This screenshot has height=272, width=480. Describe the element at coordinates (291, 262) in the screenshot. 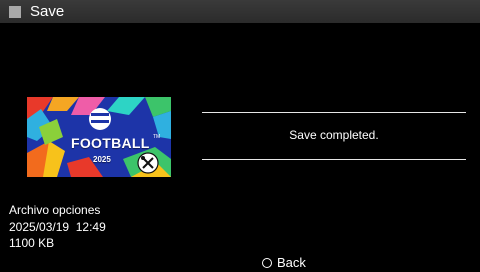

I see `back-label: Back` at that location.